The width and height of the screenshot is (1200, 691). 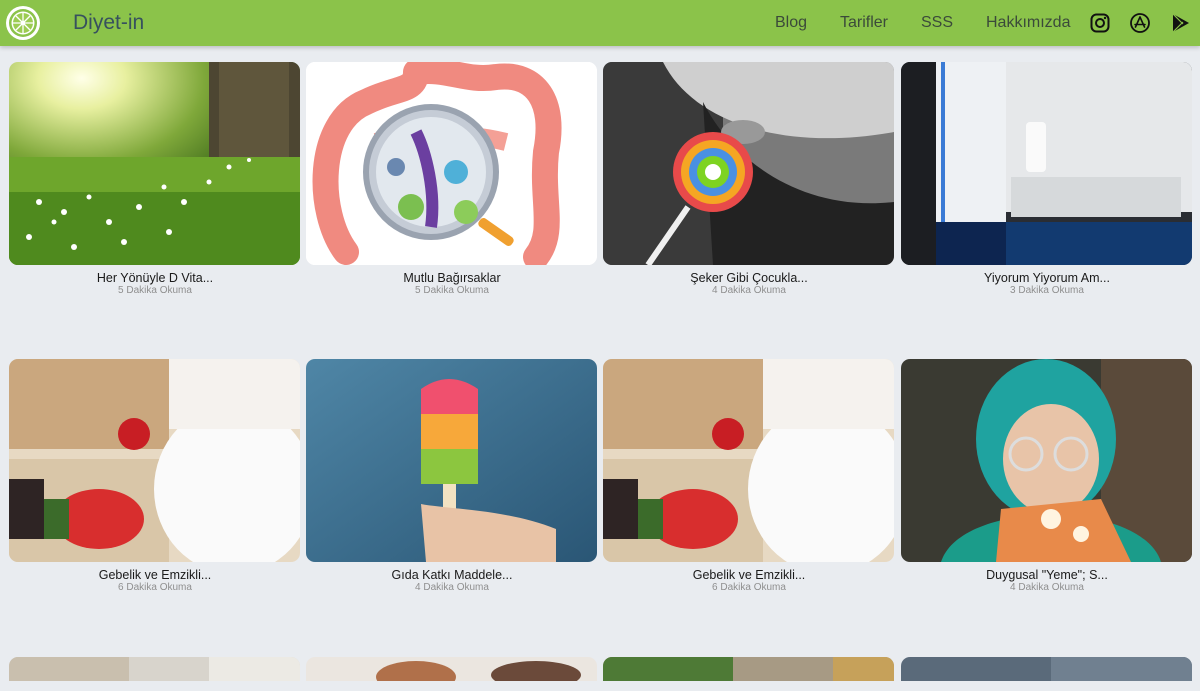 What do you see at coordinates (1046, 163) in the screenshot?
I see `open-fridge-image` at bounding box center [1046, 163].